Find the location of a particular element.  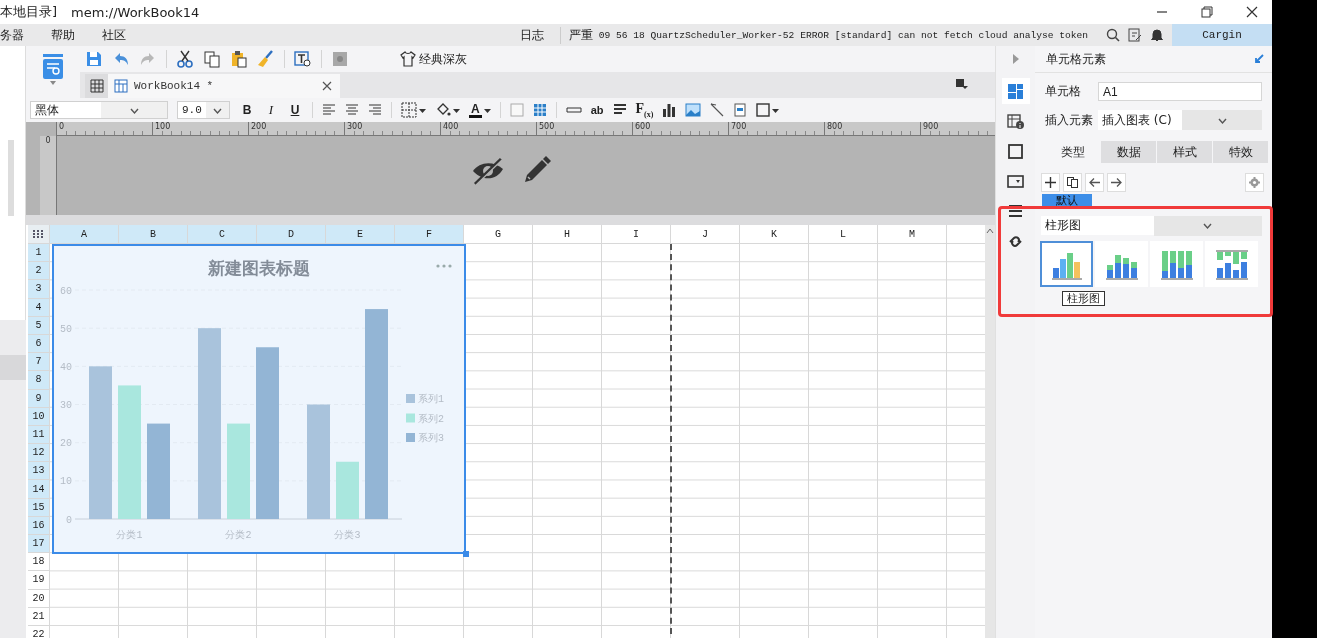

align-right-icon is located at coordinates (375, 110).